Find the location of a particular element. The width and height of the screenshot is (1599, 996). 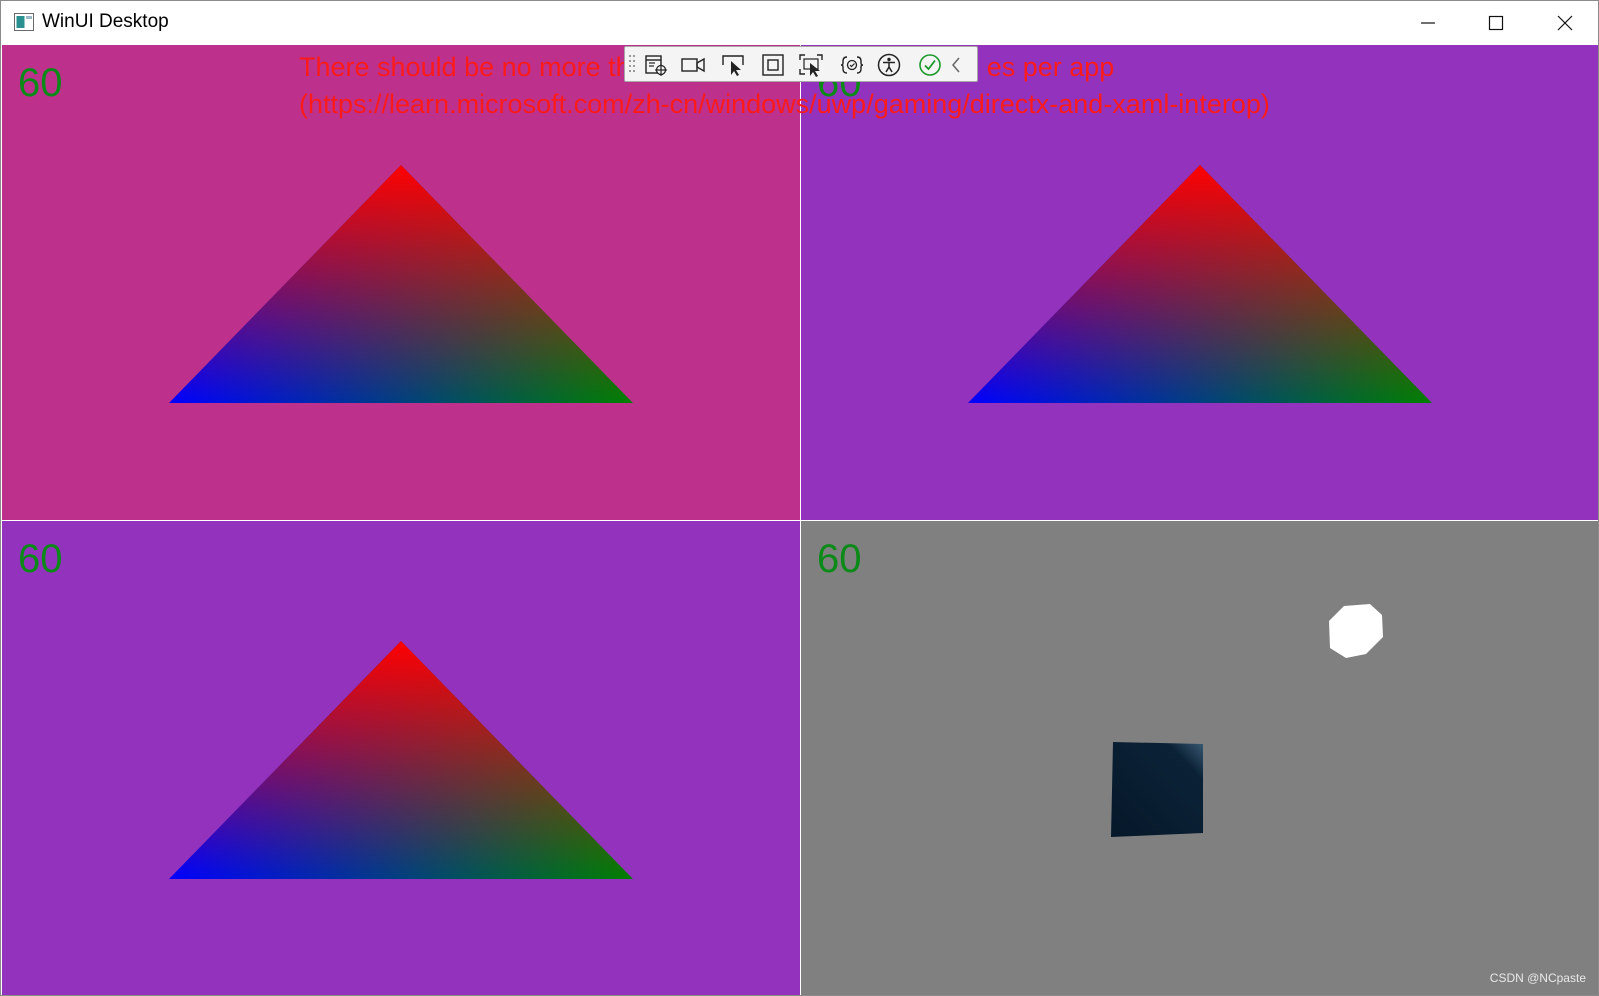

collapse-toolbar-icon is located at coordinates (956, 65).